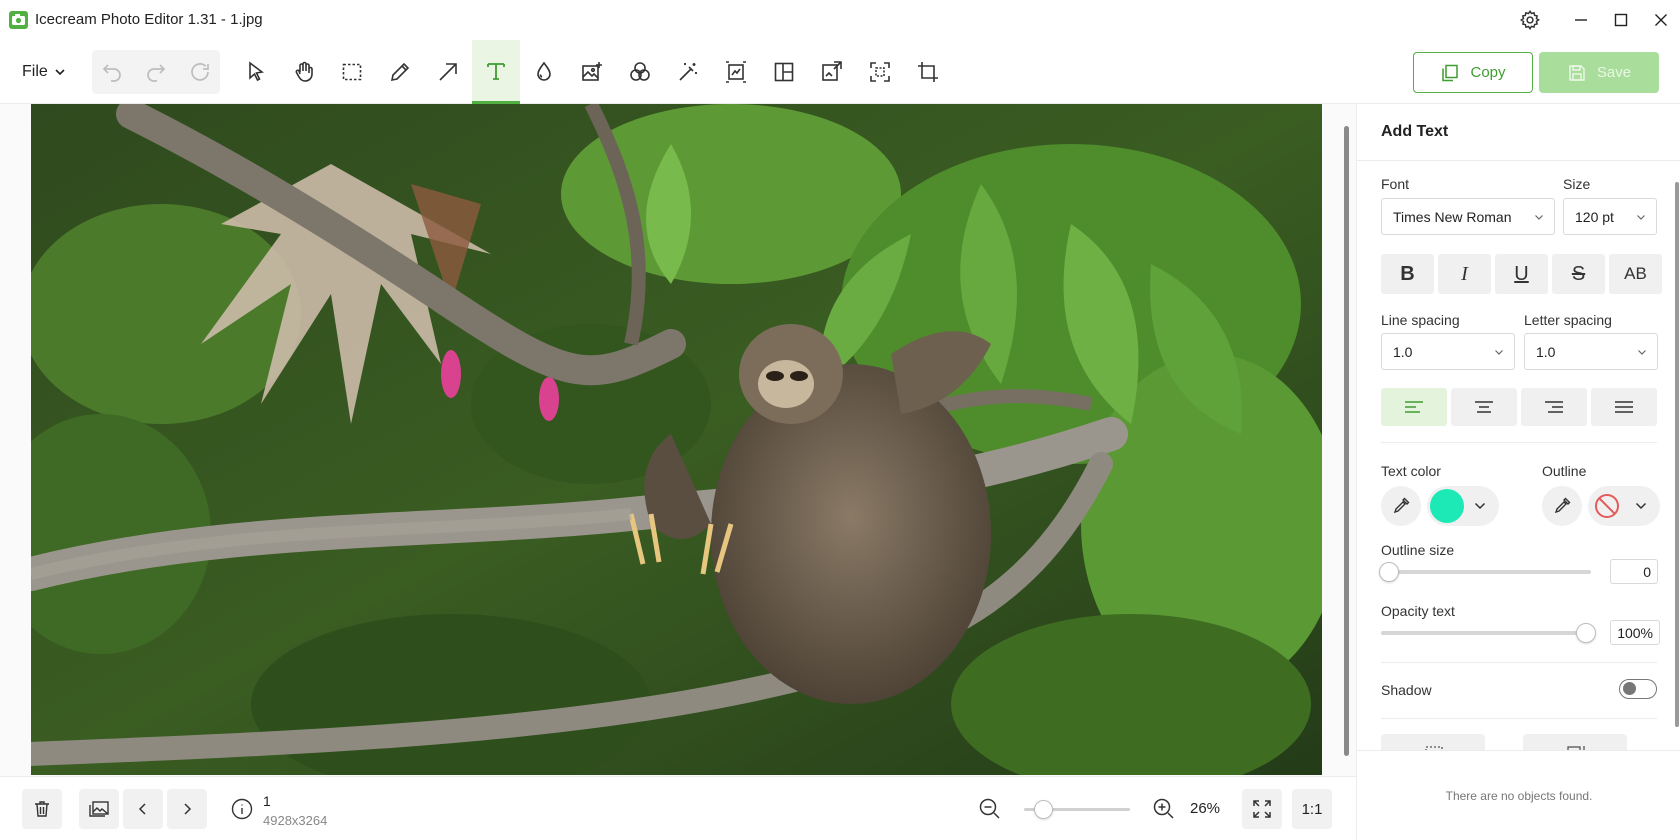 Image resolution: width=1680 pixels, height=840 pixels. I want to click on no-objects-text: There are no objects found., so click(1519, 795).